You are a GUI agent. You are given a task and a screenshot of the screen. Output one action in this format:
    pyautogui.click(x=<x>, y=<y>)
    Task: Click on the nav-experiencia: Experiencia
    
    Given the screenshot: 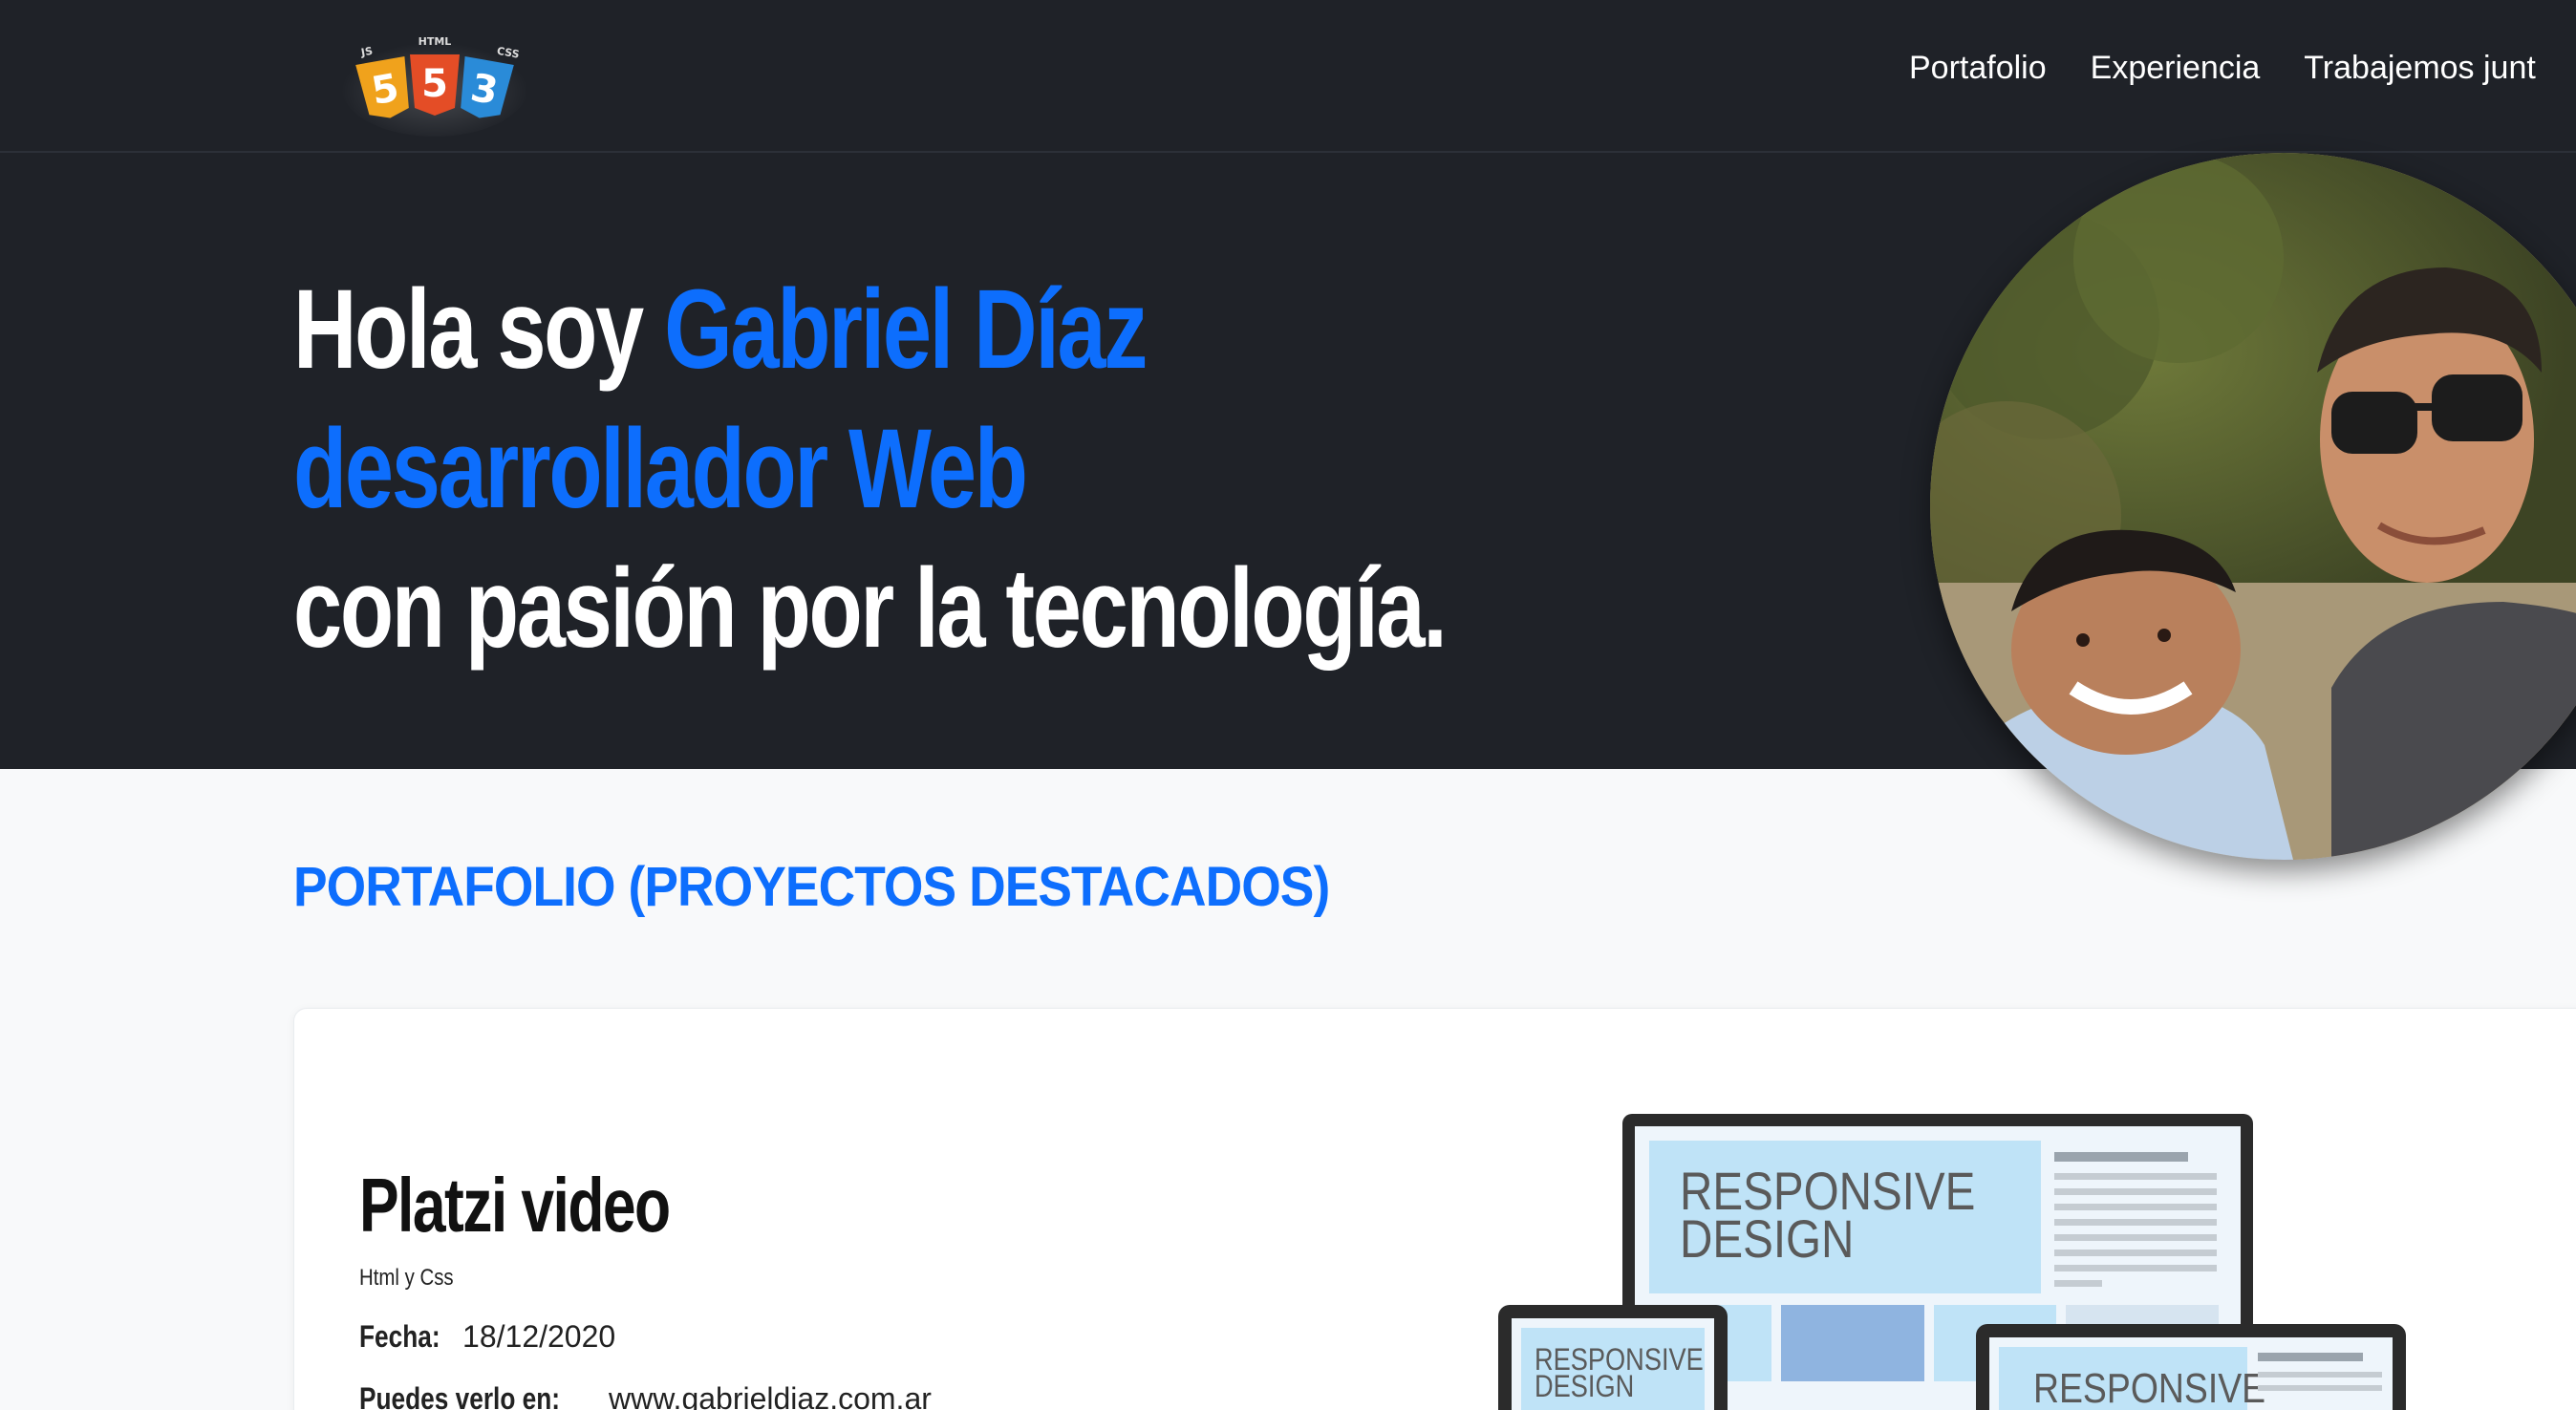 What is the action you would take?
    pyautogui.click(x=2176, y=68)
    